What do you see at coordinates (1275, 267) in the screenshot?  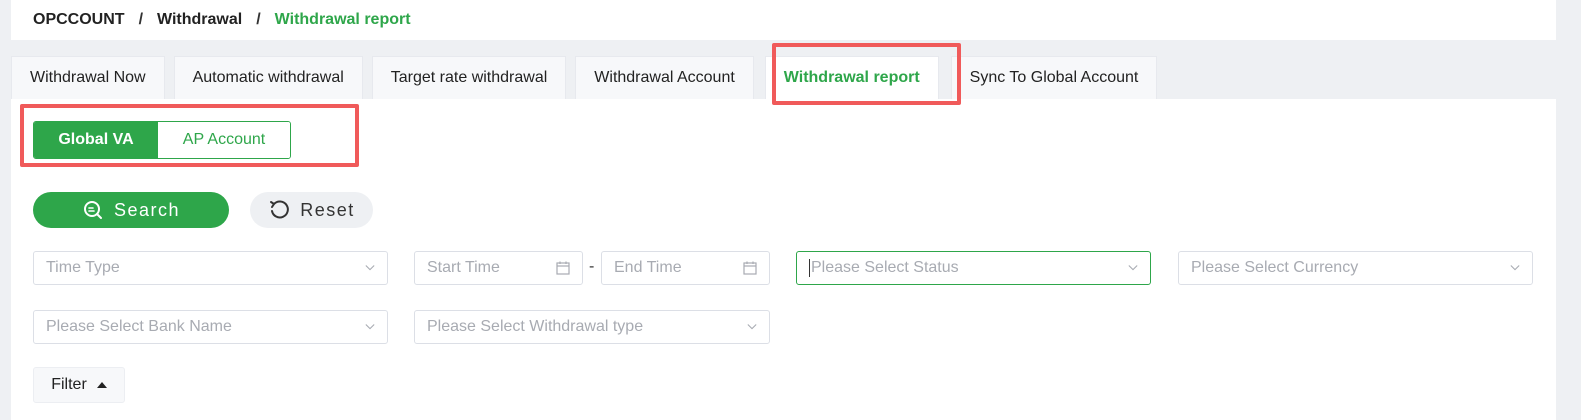 I see `currency-placeholder: Please Select Currency` at bounding box center [1275, 267].